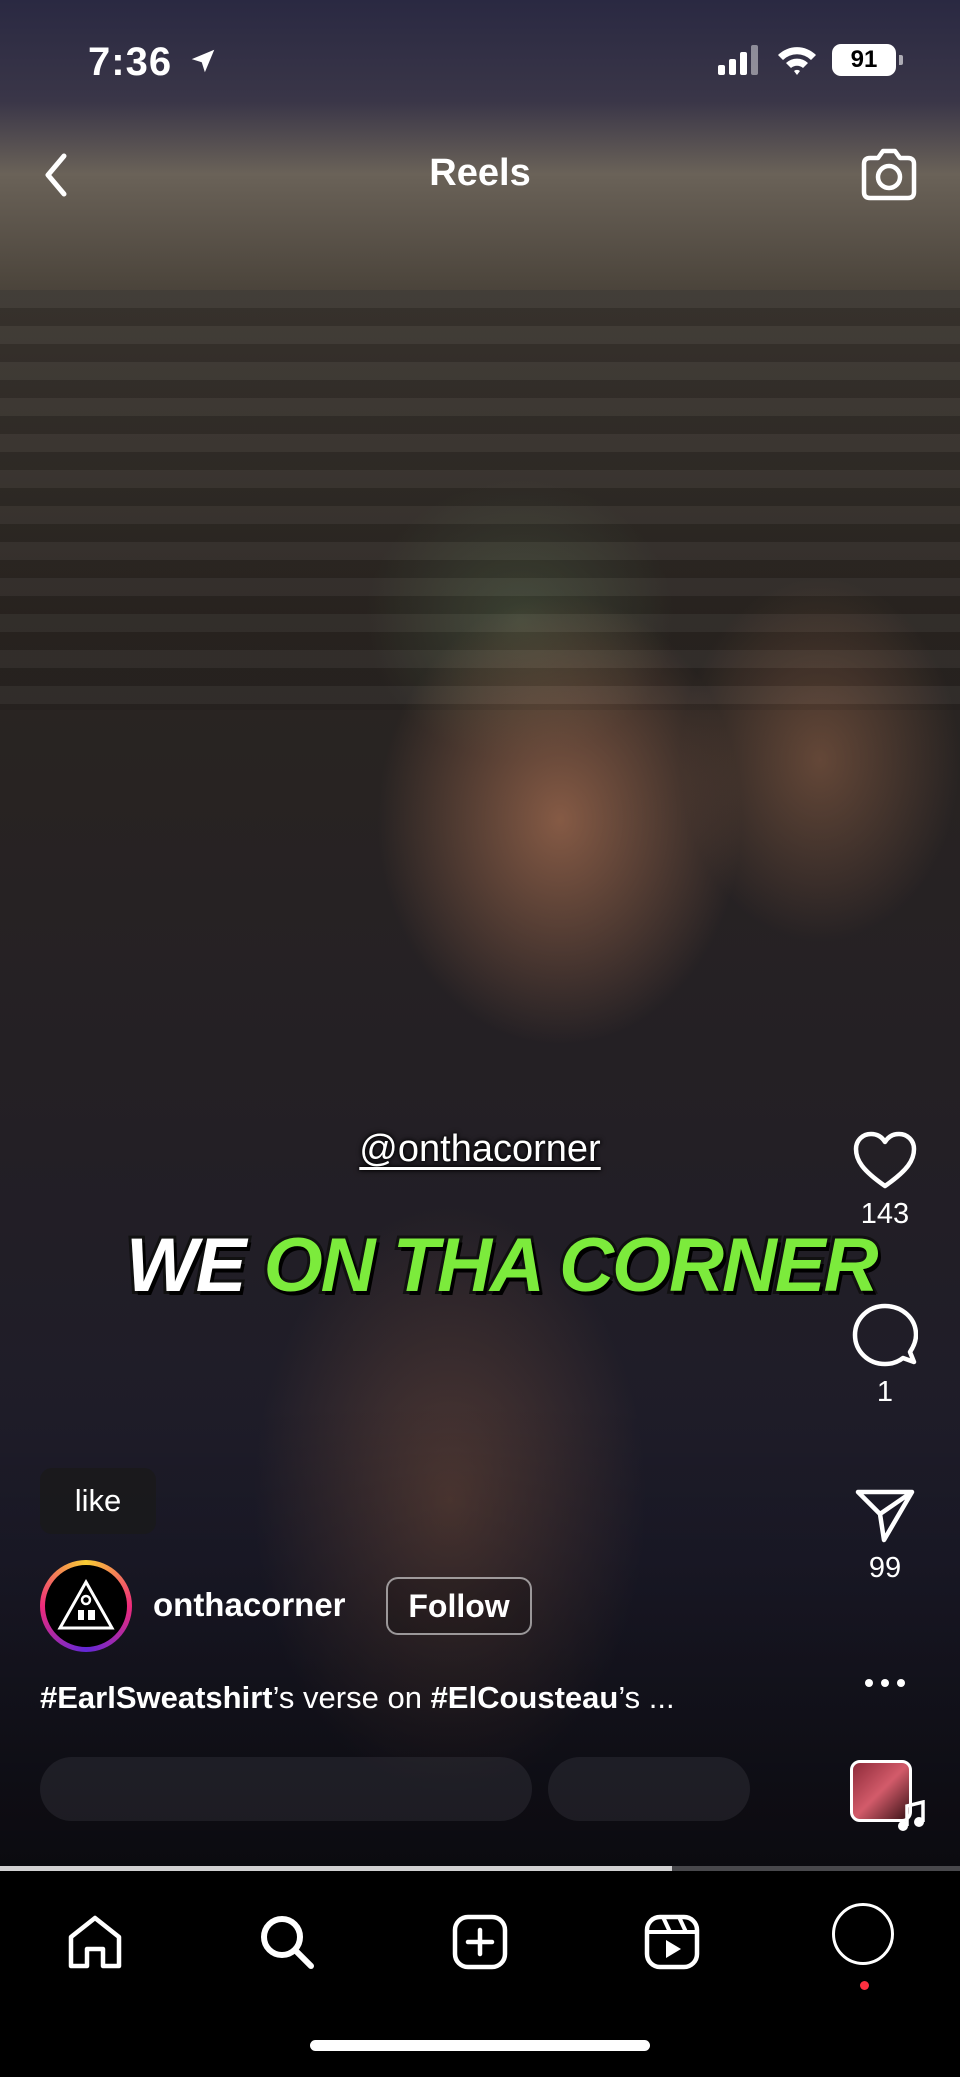  What do you see at coordinates (98, 1501) in the screenshot?
I see `like-chip: like` at bounding box center [98, 1501].